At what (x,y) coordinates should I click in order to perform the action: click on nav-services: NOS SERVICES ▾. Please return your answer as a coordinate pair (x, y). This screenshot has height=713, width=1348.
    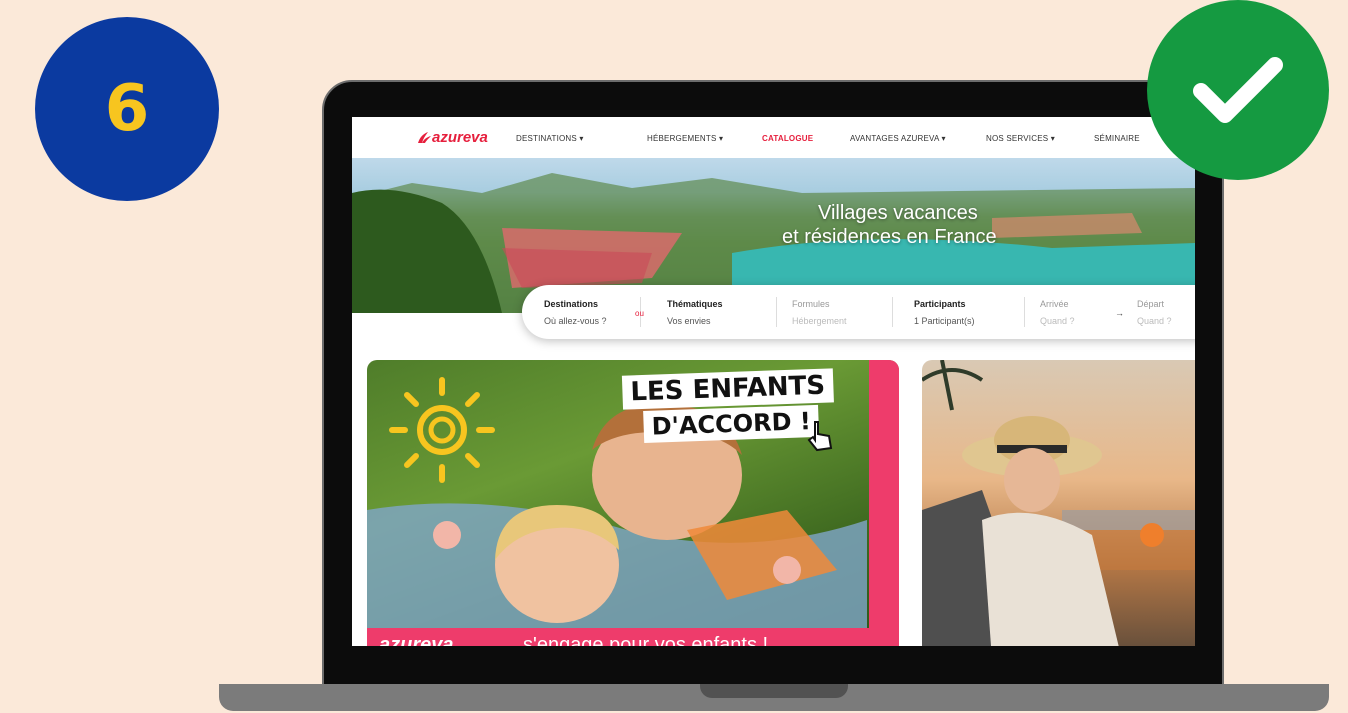
    Looking at the image, I should click on (1020, 138).